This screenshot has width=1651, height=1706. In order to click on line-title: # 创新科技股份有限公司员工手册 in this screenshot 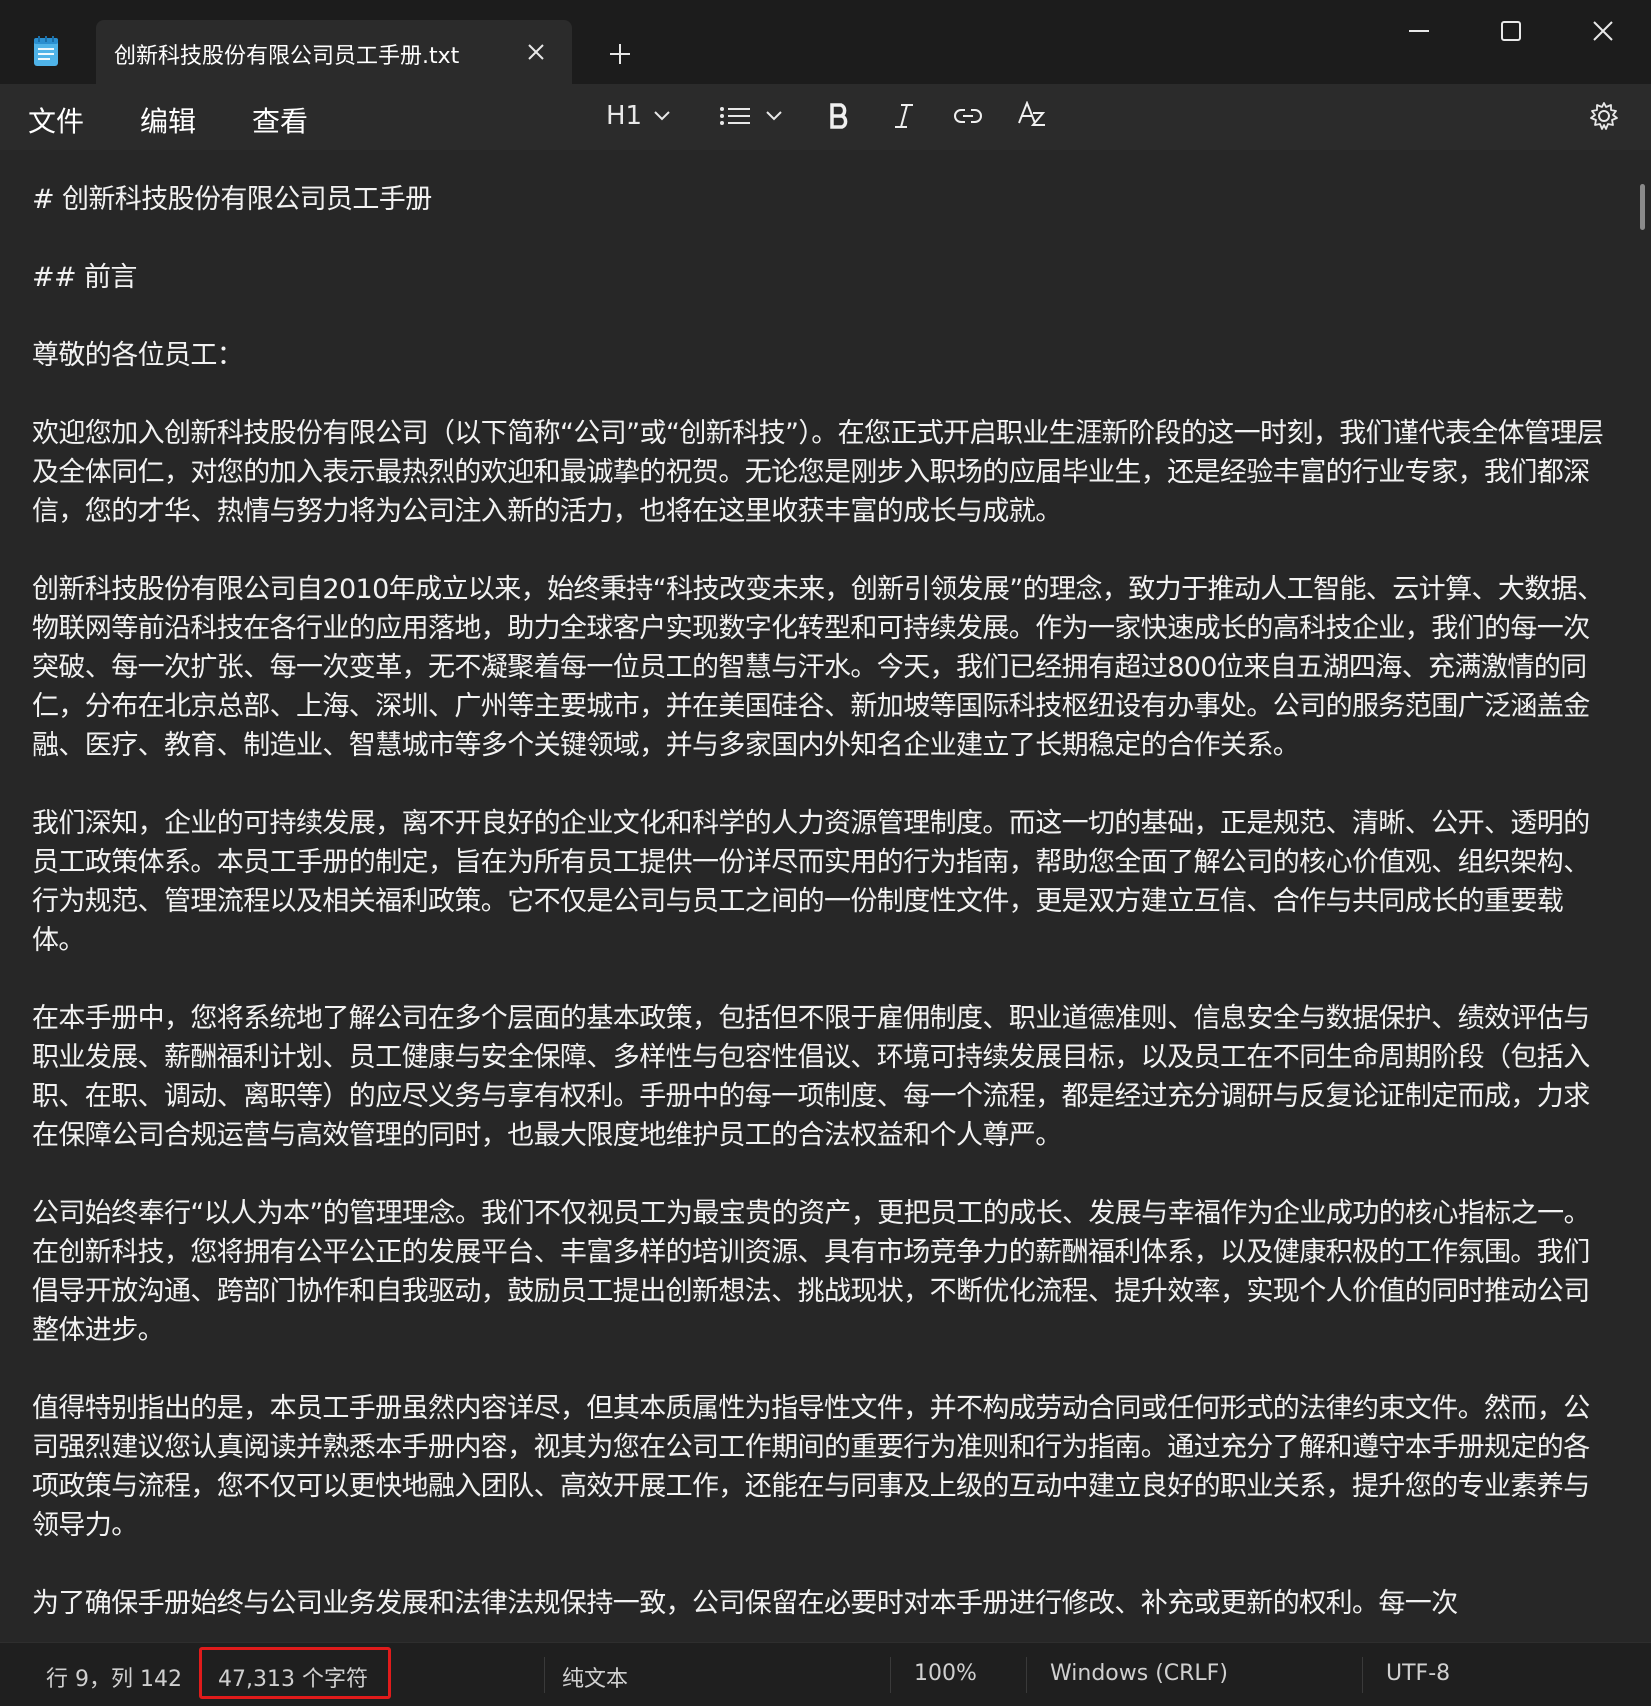, I will do `click(232, 199)`.